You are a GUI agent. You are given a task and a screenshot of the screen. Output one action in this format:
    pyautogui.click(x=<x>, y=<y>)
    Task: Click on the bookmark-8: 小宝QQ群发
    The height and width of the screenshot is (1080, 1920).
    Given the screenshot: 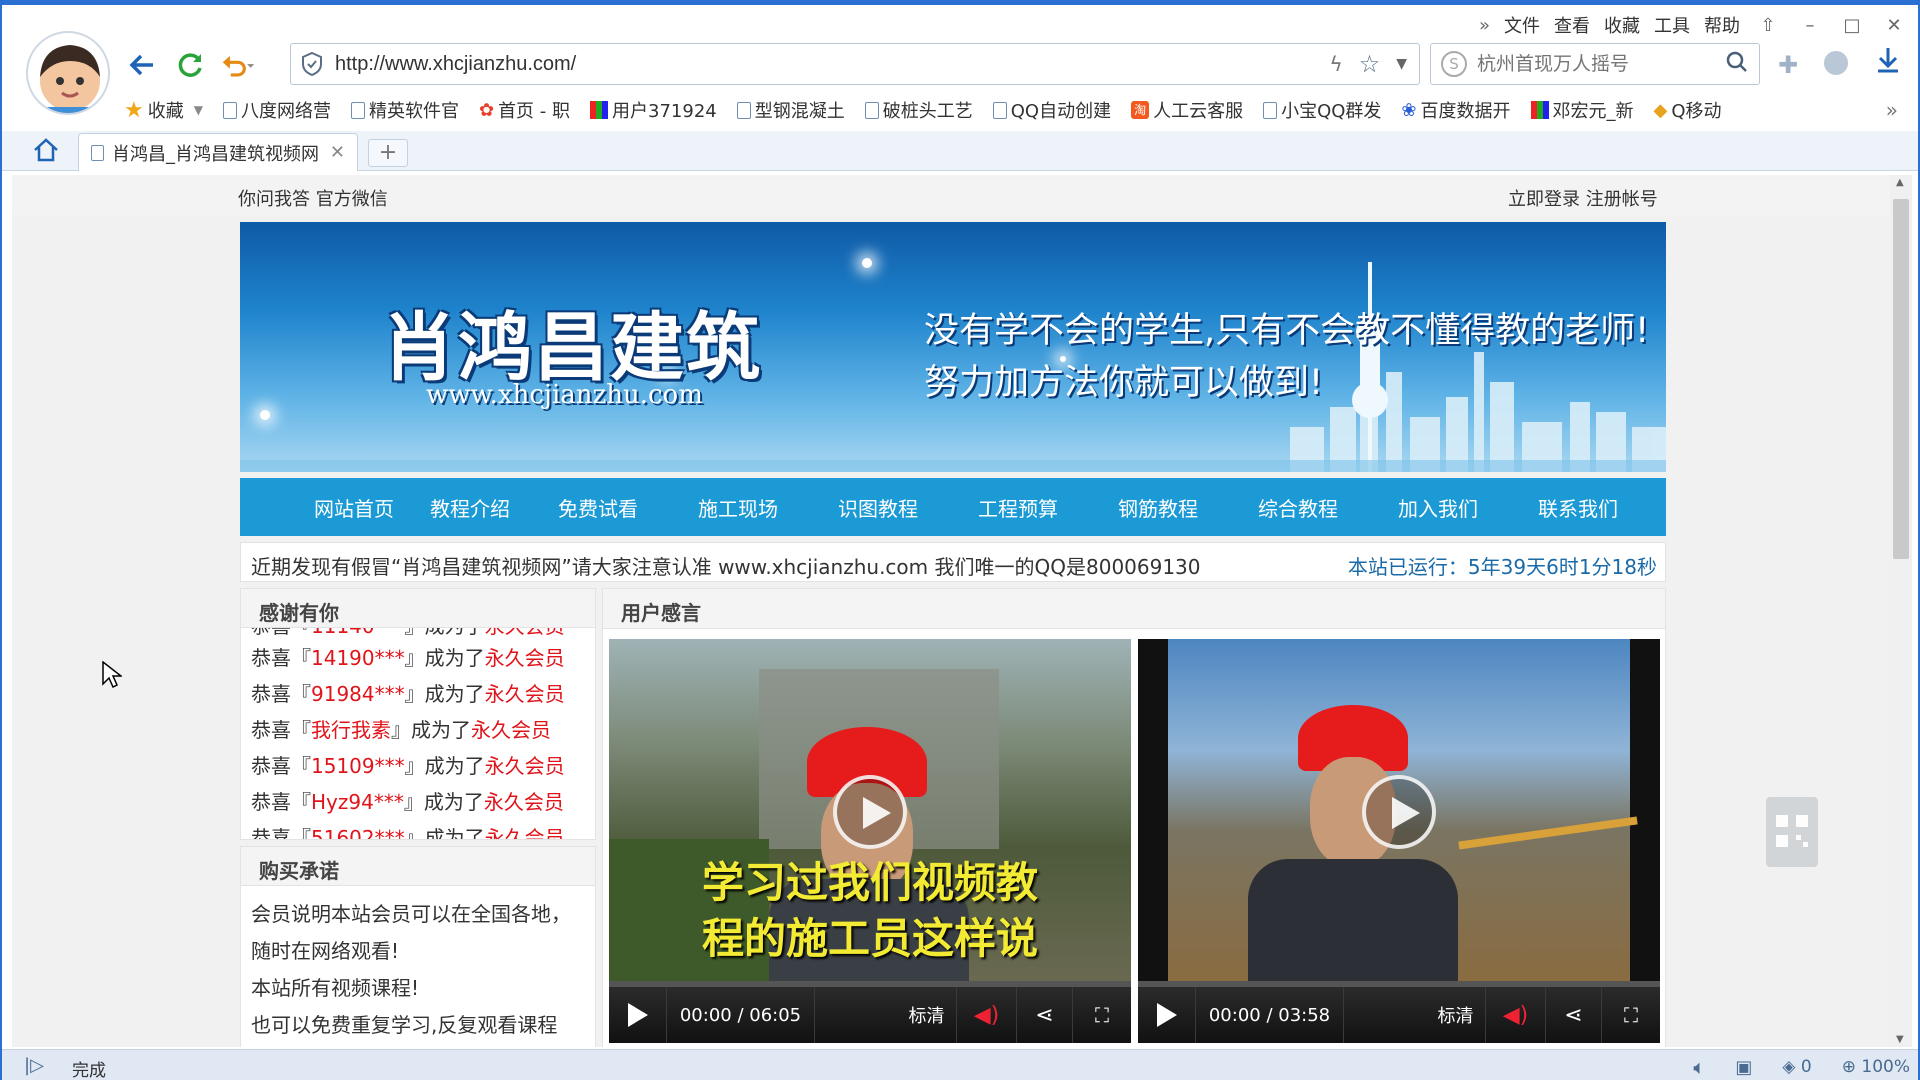 What is the action you would take?
    pyautogui.click(x=1322, y=110)
    